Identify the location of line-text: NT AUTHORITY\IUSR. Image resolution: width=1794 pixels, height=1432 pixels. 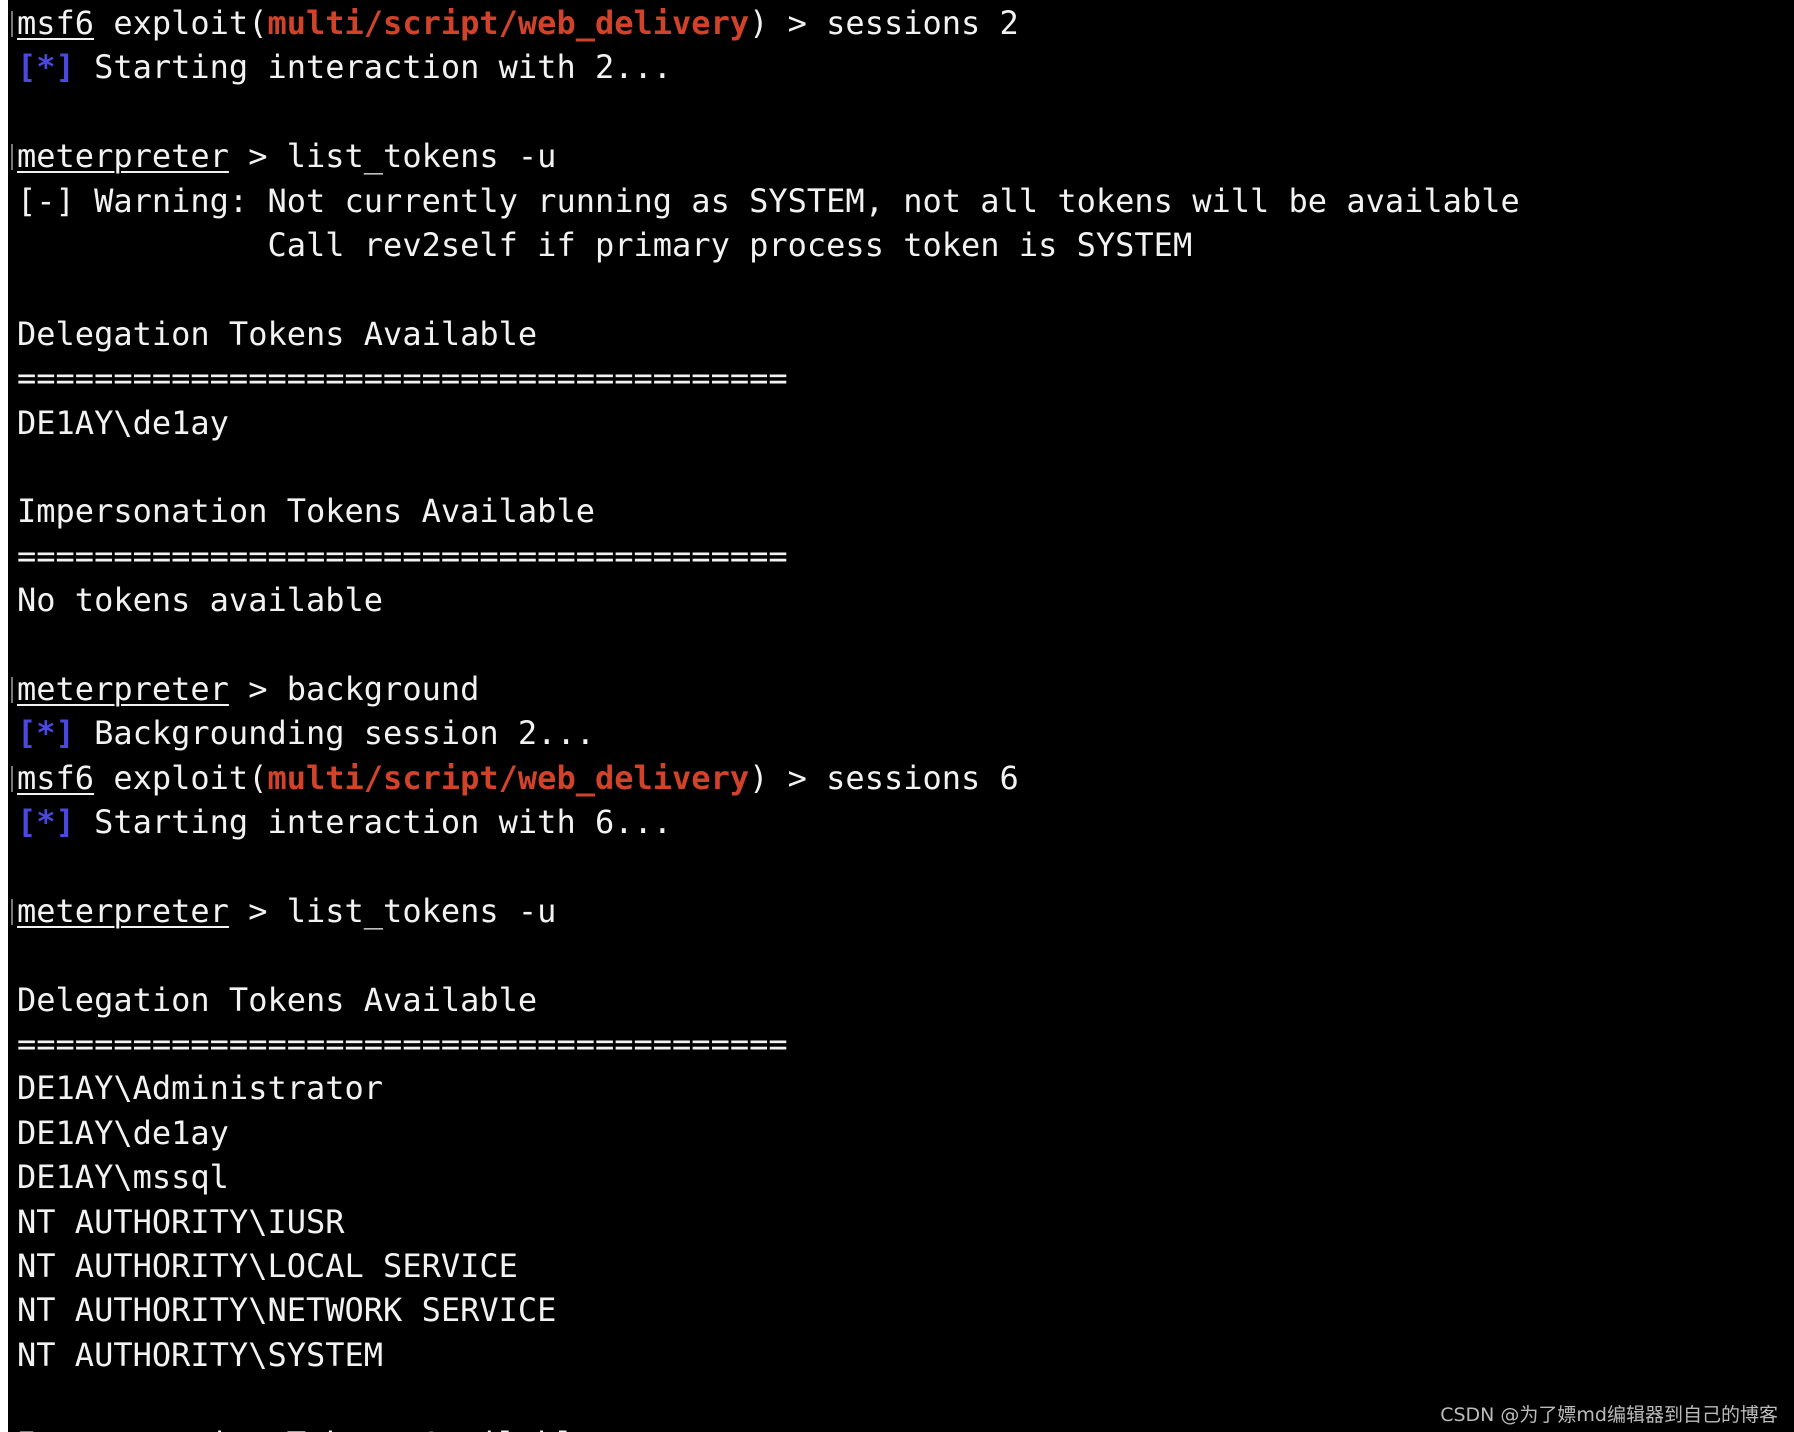
(181, 1221).